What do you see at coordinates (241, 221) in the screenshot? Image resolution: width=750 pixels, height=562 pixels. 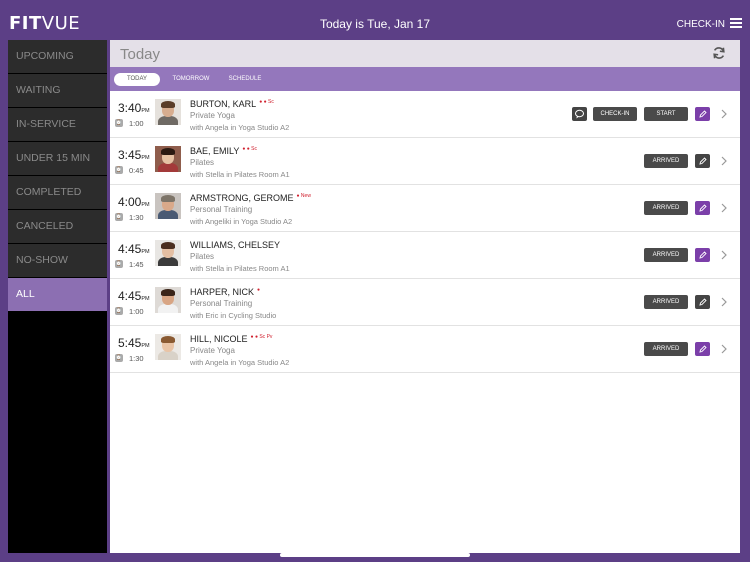 I see `instructor-location: with Angeliki in Yoga Studio A2` at bounding box center [241, 221].